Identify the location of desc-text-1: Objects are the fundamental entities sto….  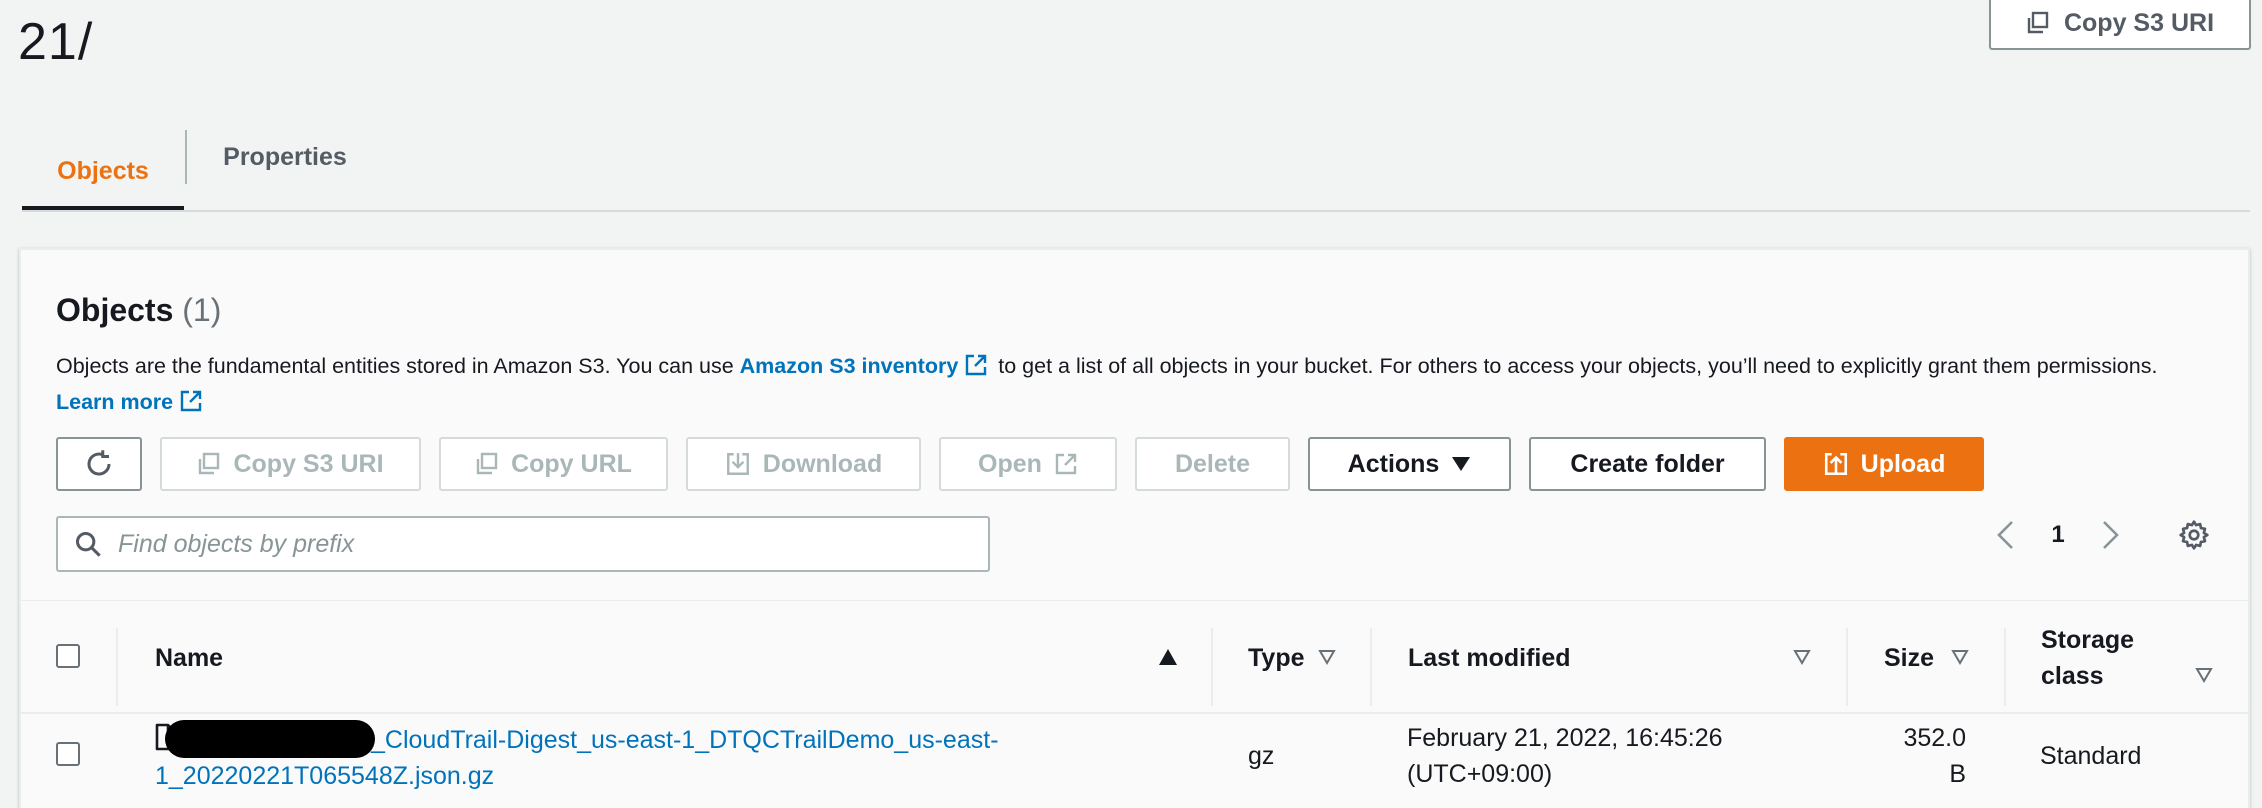
(398, 366).